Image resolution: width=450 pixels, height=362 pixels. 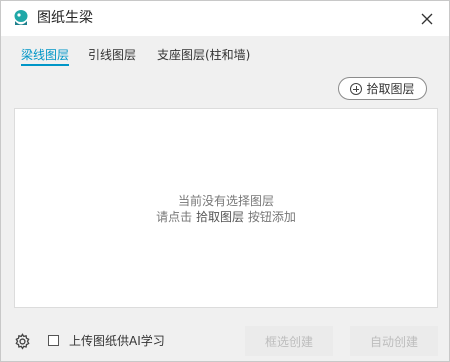 What do you see at coordinates (225, 201) in the screenshot?
I see `empty-state-message: 当前没有选择图层` at bounding box center [225, 201].